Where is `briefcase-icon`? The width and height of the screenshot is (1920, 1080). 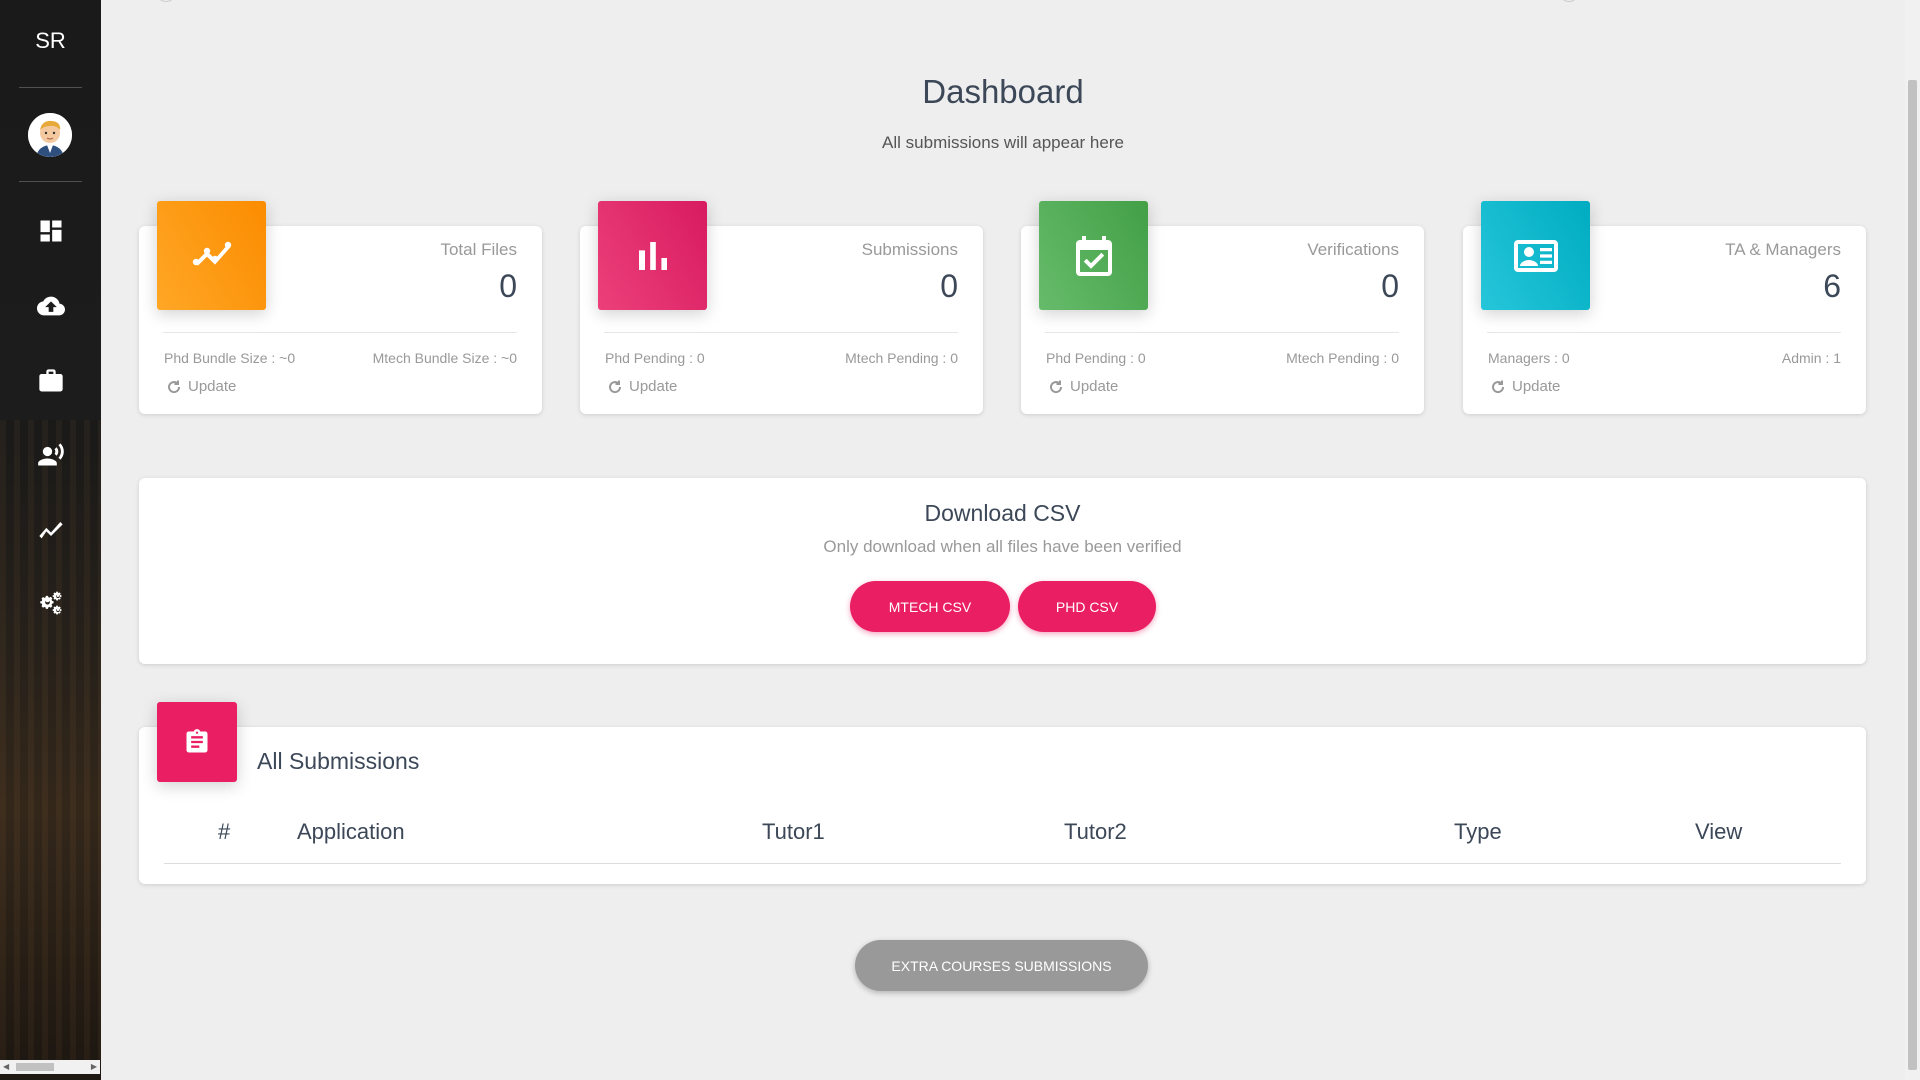
briefcase-icon is located at coordinates (50, 380).